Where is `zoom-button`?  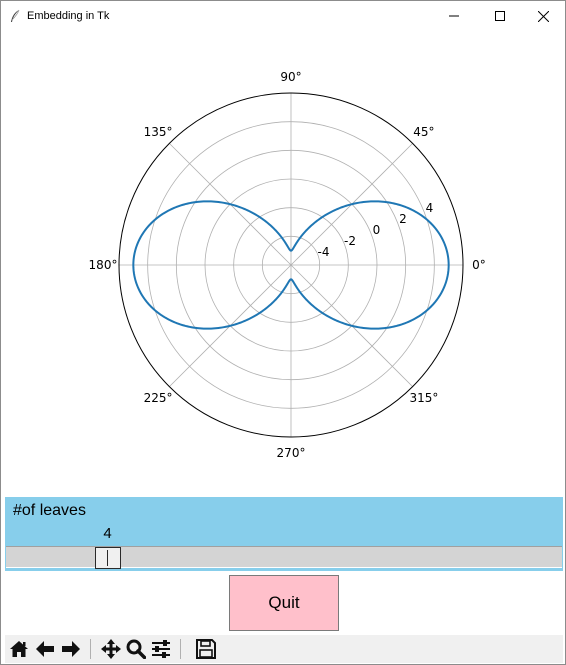 zoom-button is located at coordinates (136, 649).